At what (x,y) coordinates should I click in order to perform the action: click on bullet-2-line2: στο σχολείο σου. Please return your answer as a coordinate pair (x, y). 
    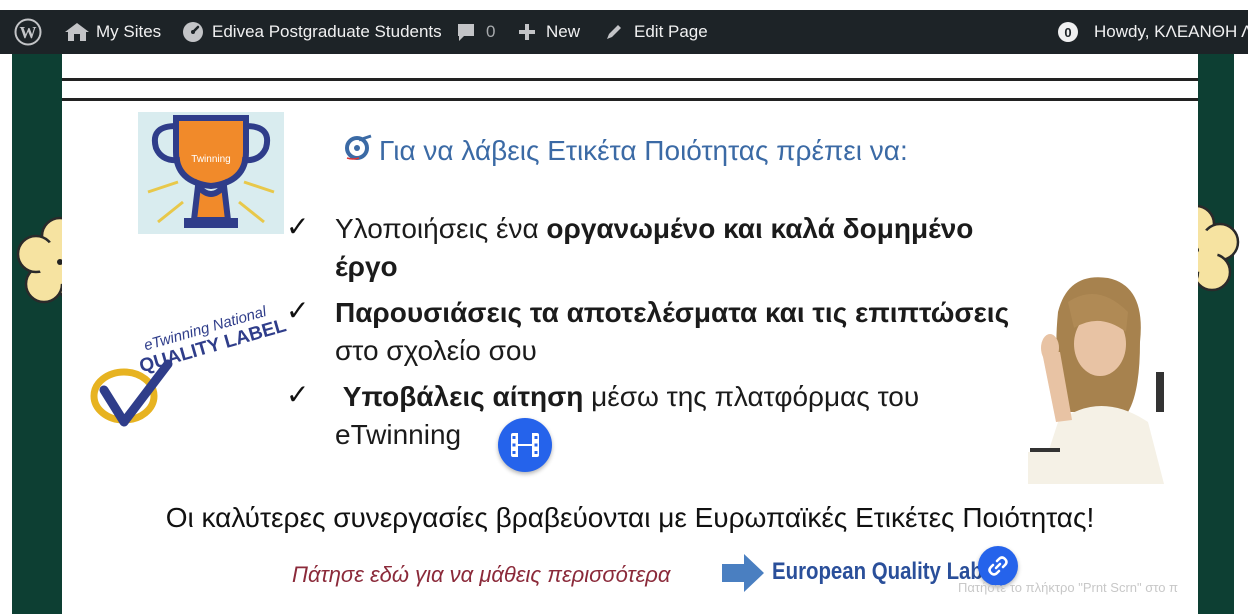
    Looking at the image, I should click on (436, 350).